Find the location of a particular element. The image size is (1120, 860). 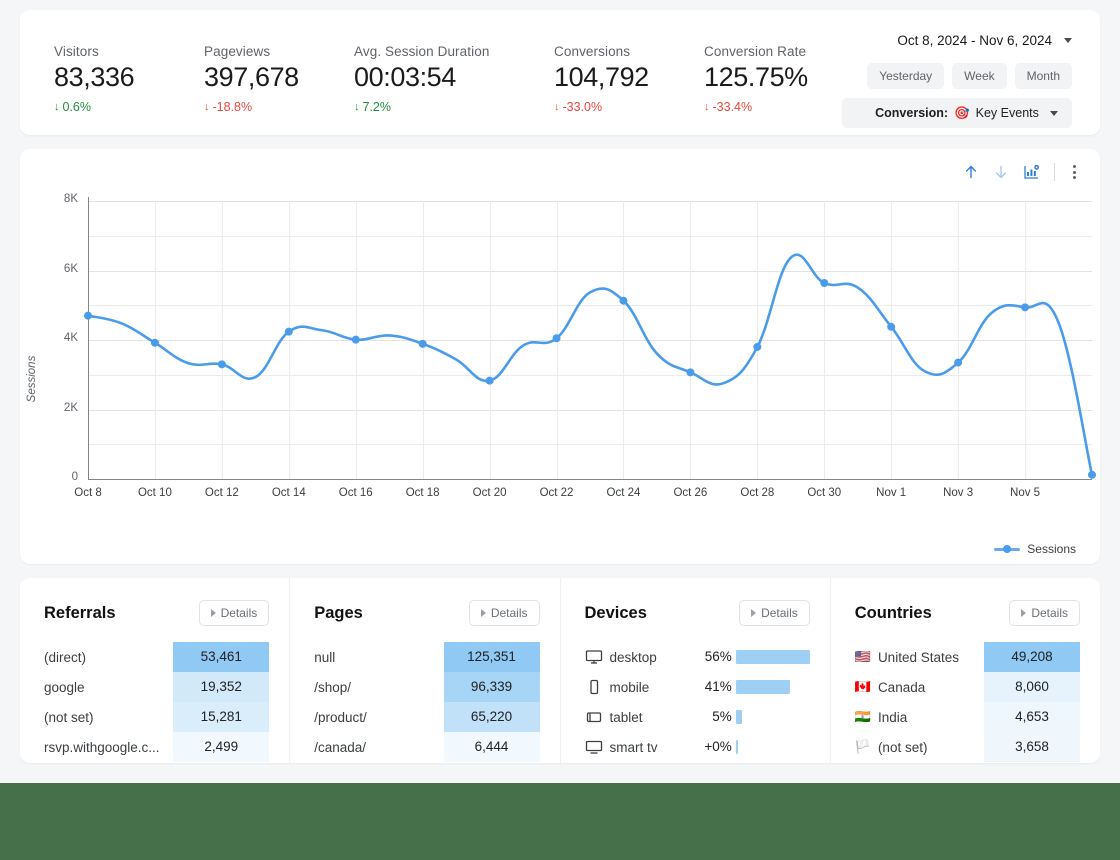

kpi-label: Pageviews is located at coordinates (237, 51).